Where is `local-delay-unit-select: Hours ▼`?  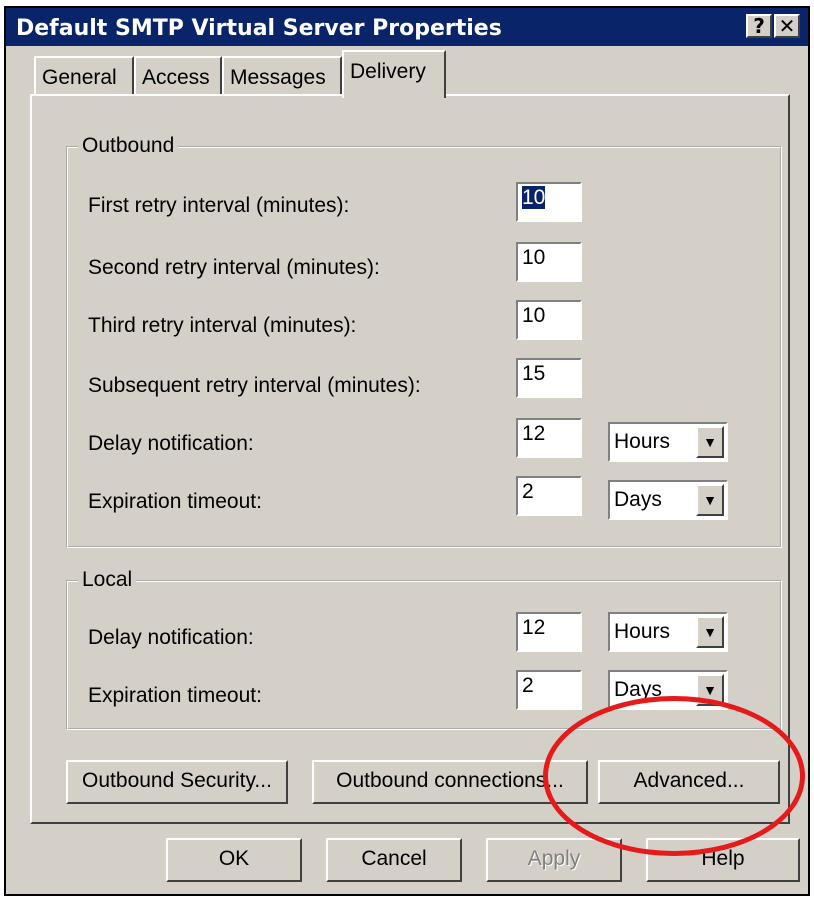
local-delay-unit-select: Hours ▼ is located at coordinates (668, 632).